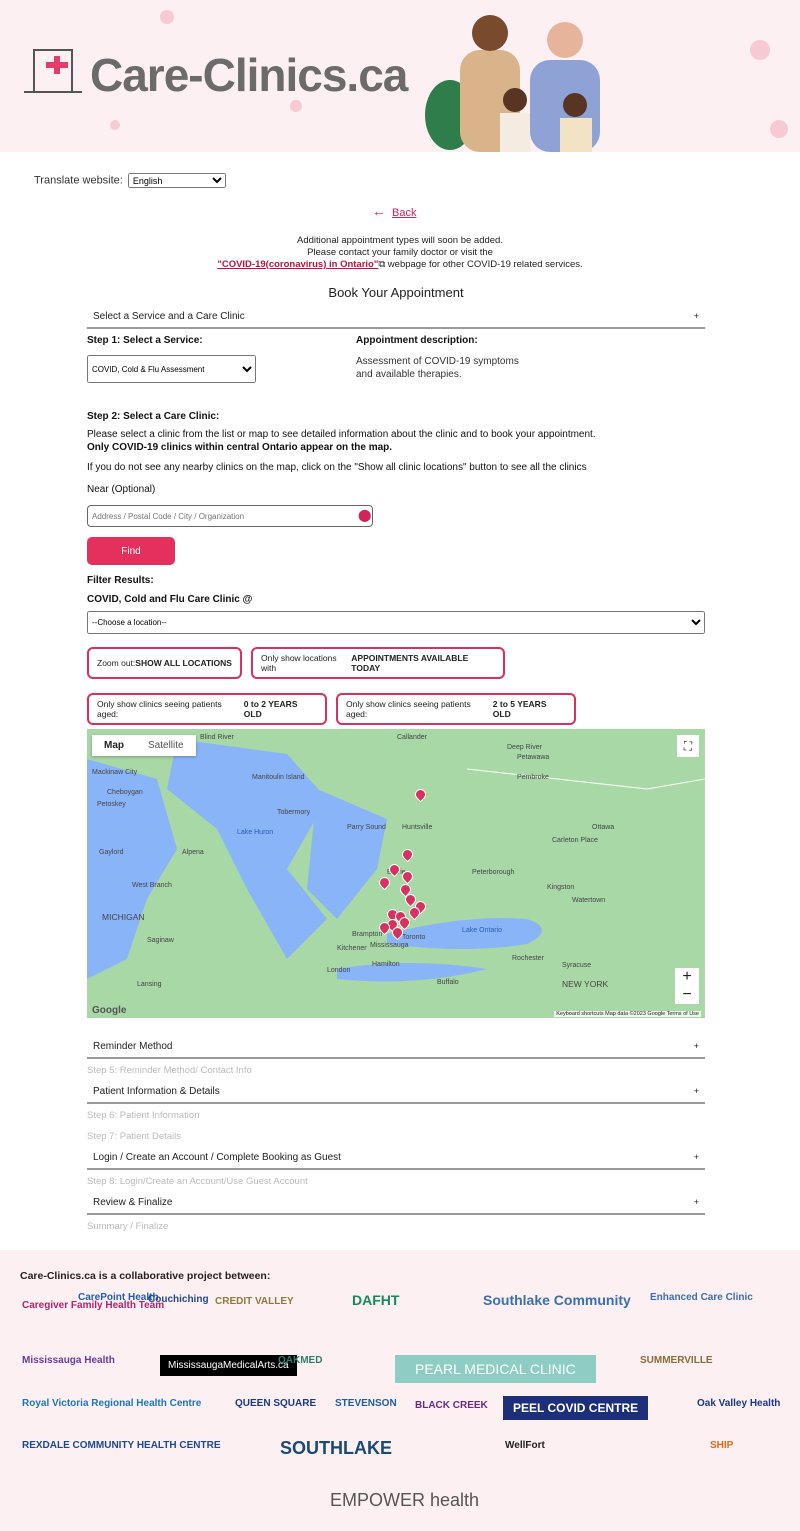 The height and width of the screenshot is (1531, 800). I want to click on accordion-section: Reminder Method +, so click(396, 1048).